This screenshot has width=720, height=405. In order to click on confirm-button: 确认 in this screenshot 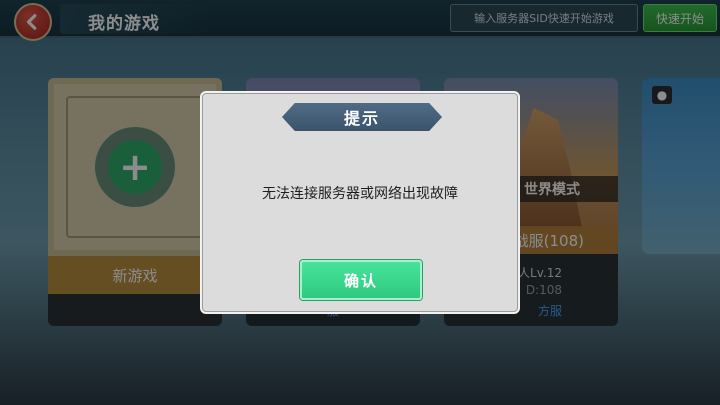, I will do `click(361, 280)`.